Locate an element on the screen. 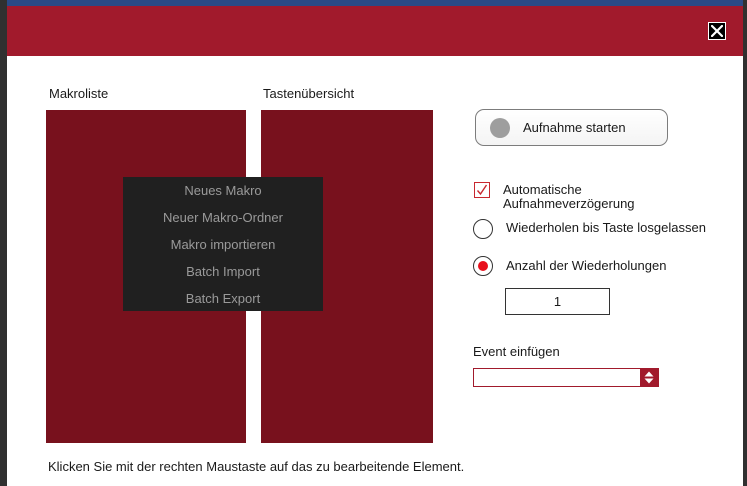 The image size is (747, 486). up-down-arrows-icon is located at coordinates (649, 377).